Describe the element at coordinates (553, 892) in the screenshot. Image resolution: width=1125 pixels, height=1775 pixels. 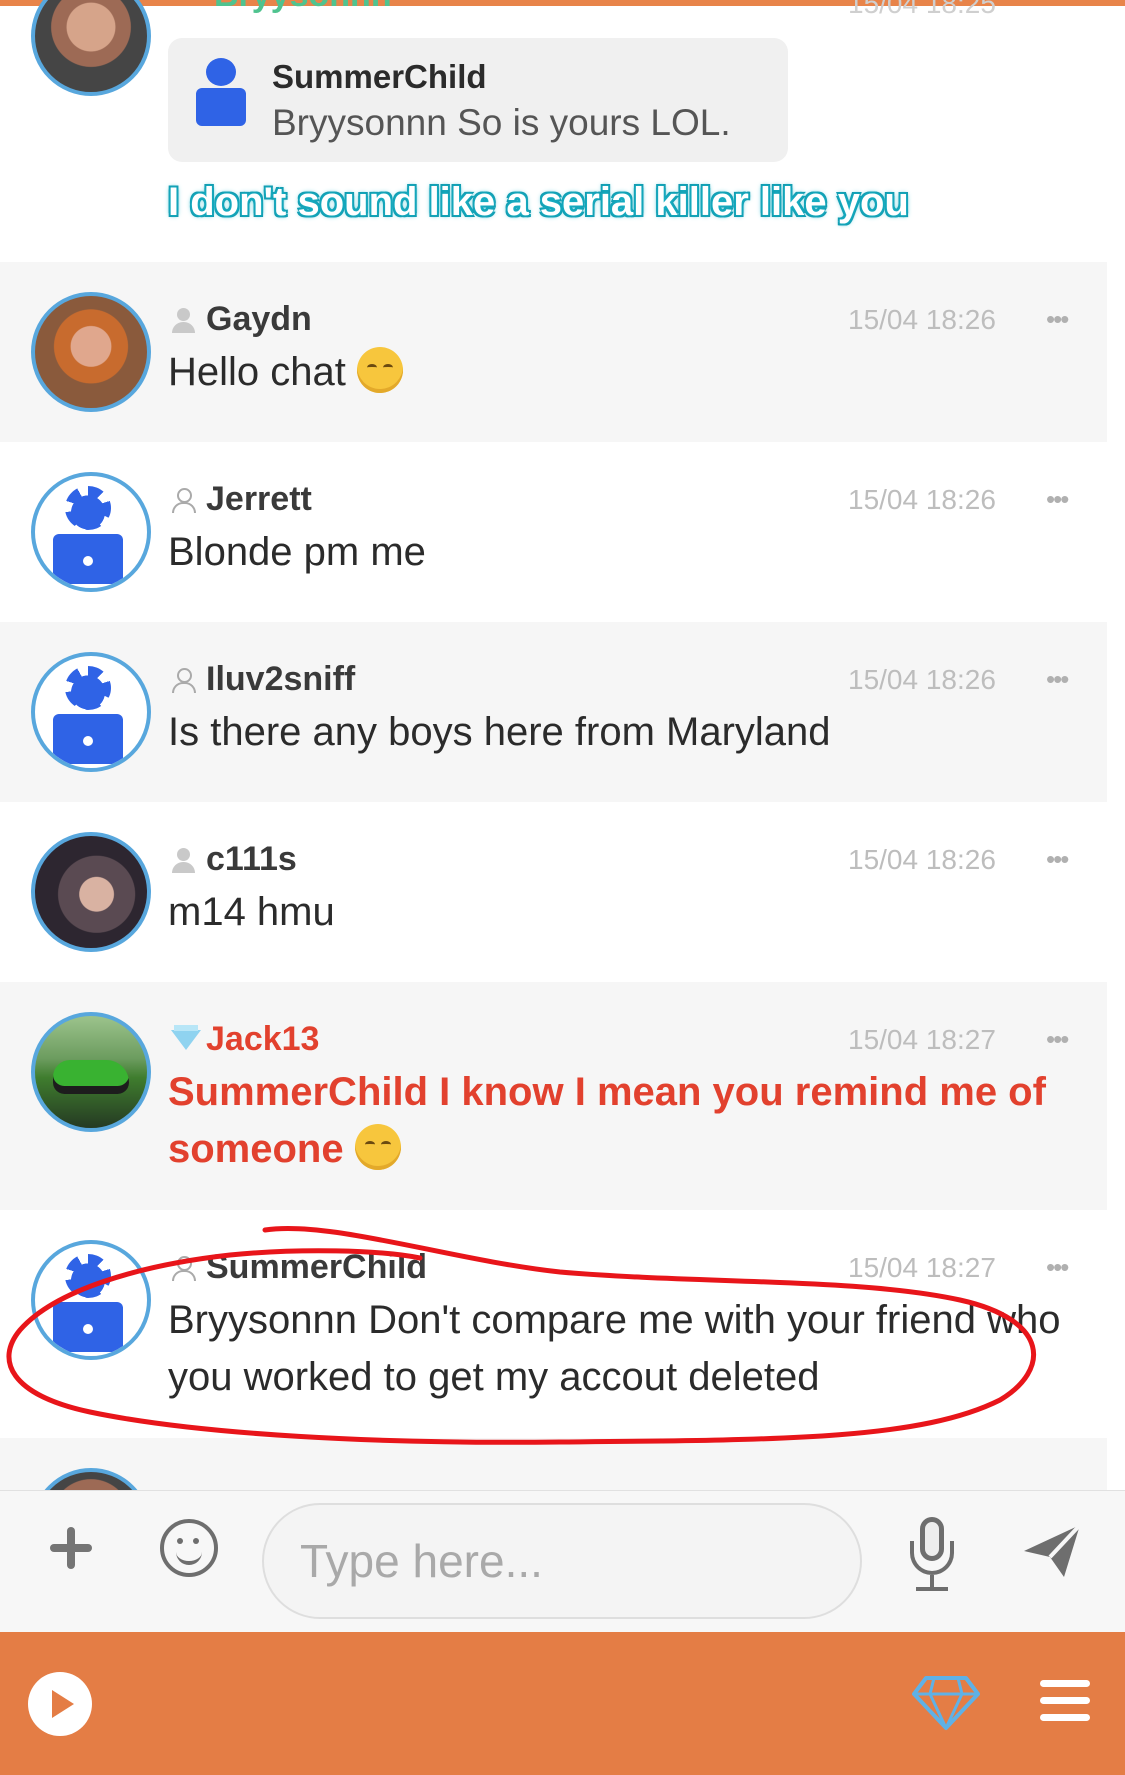
I see `chat-message: c111s 15/04 18:26 ••• m14 hmu` at that location.